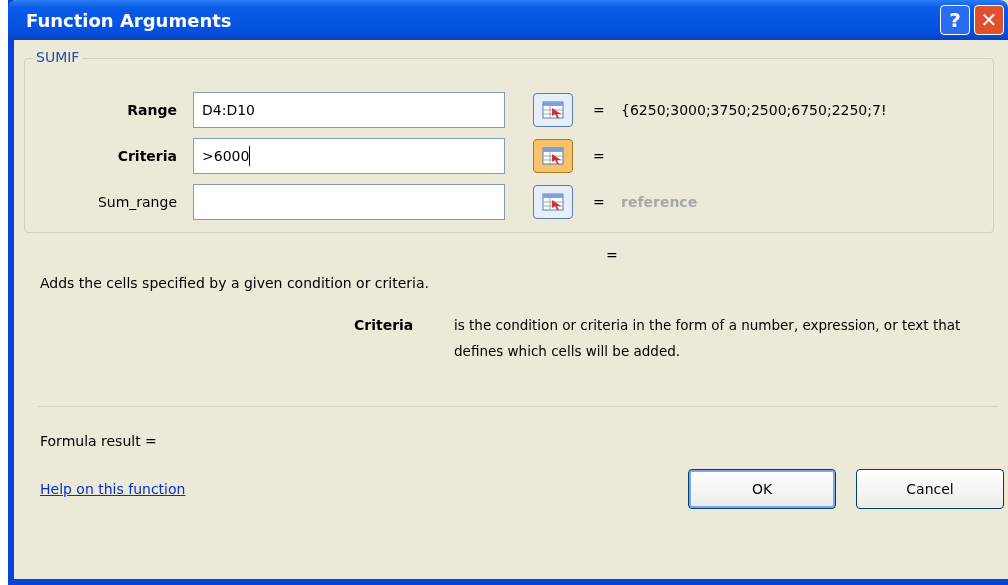  I want to click on argument-label: Range, so click(152, 110).